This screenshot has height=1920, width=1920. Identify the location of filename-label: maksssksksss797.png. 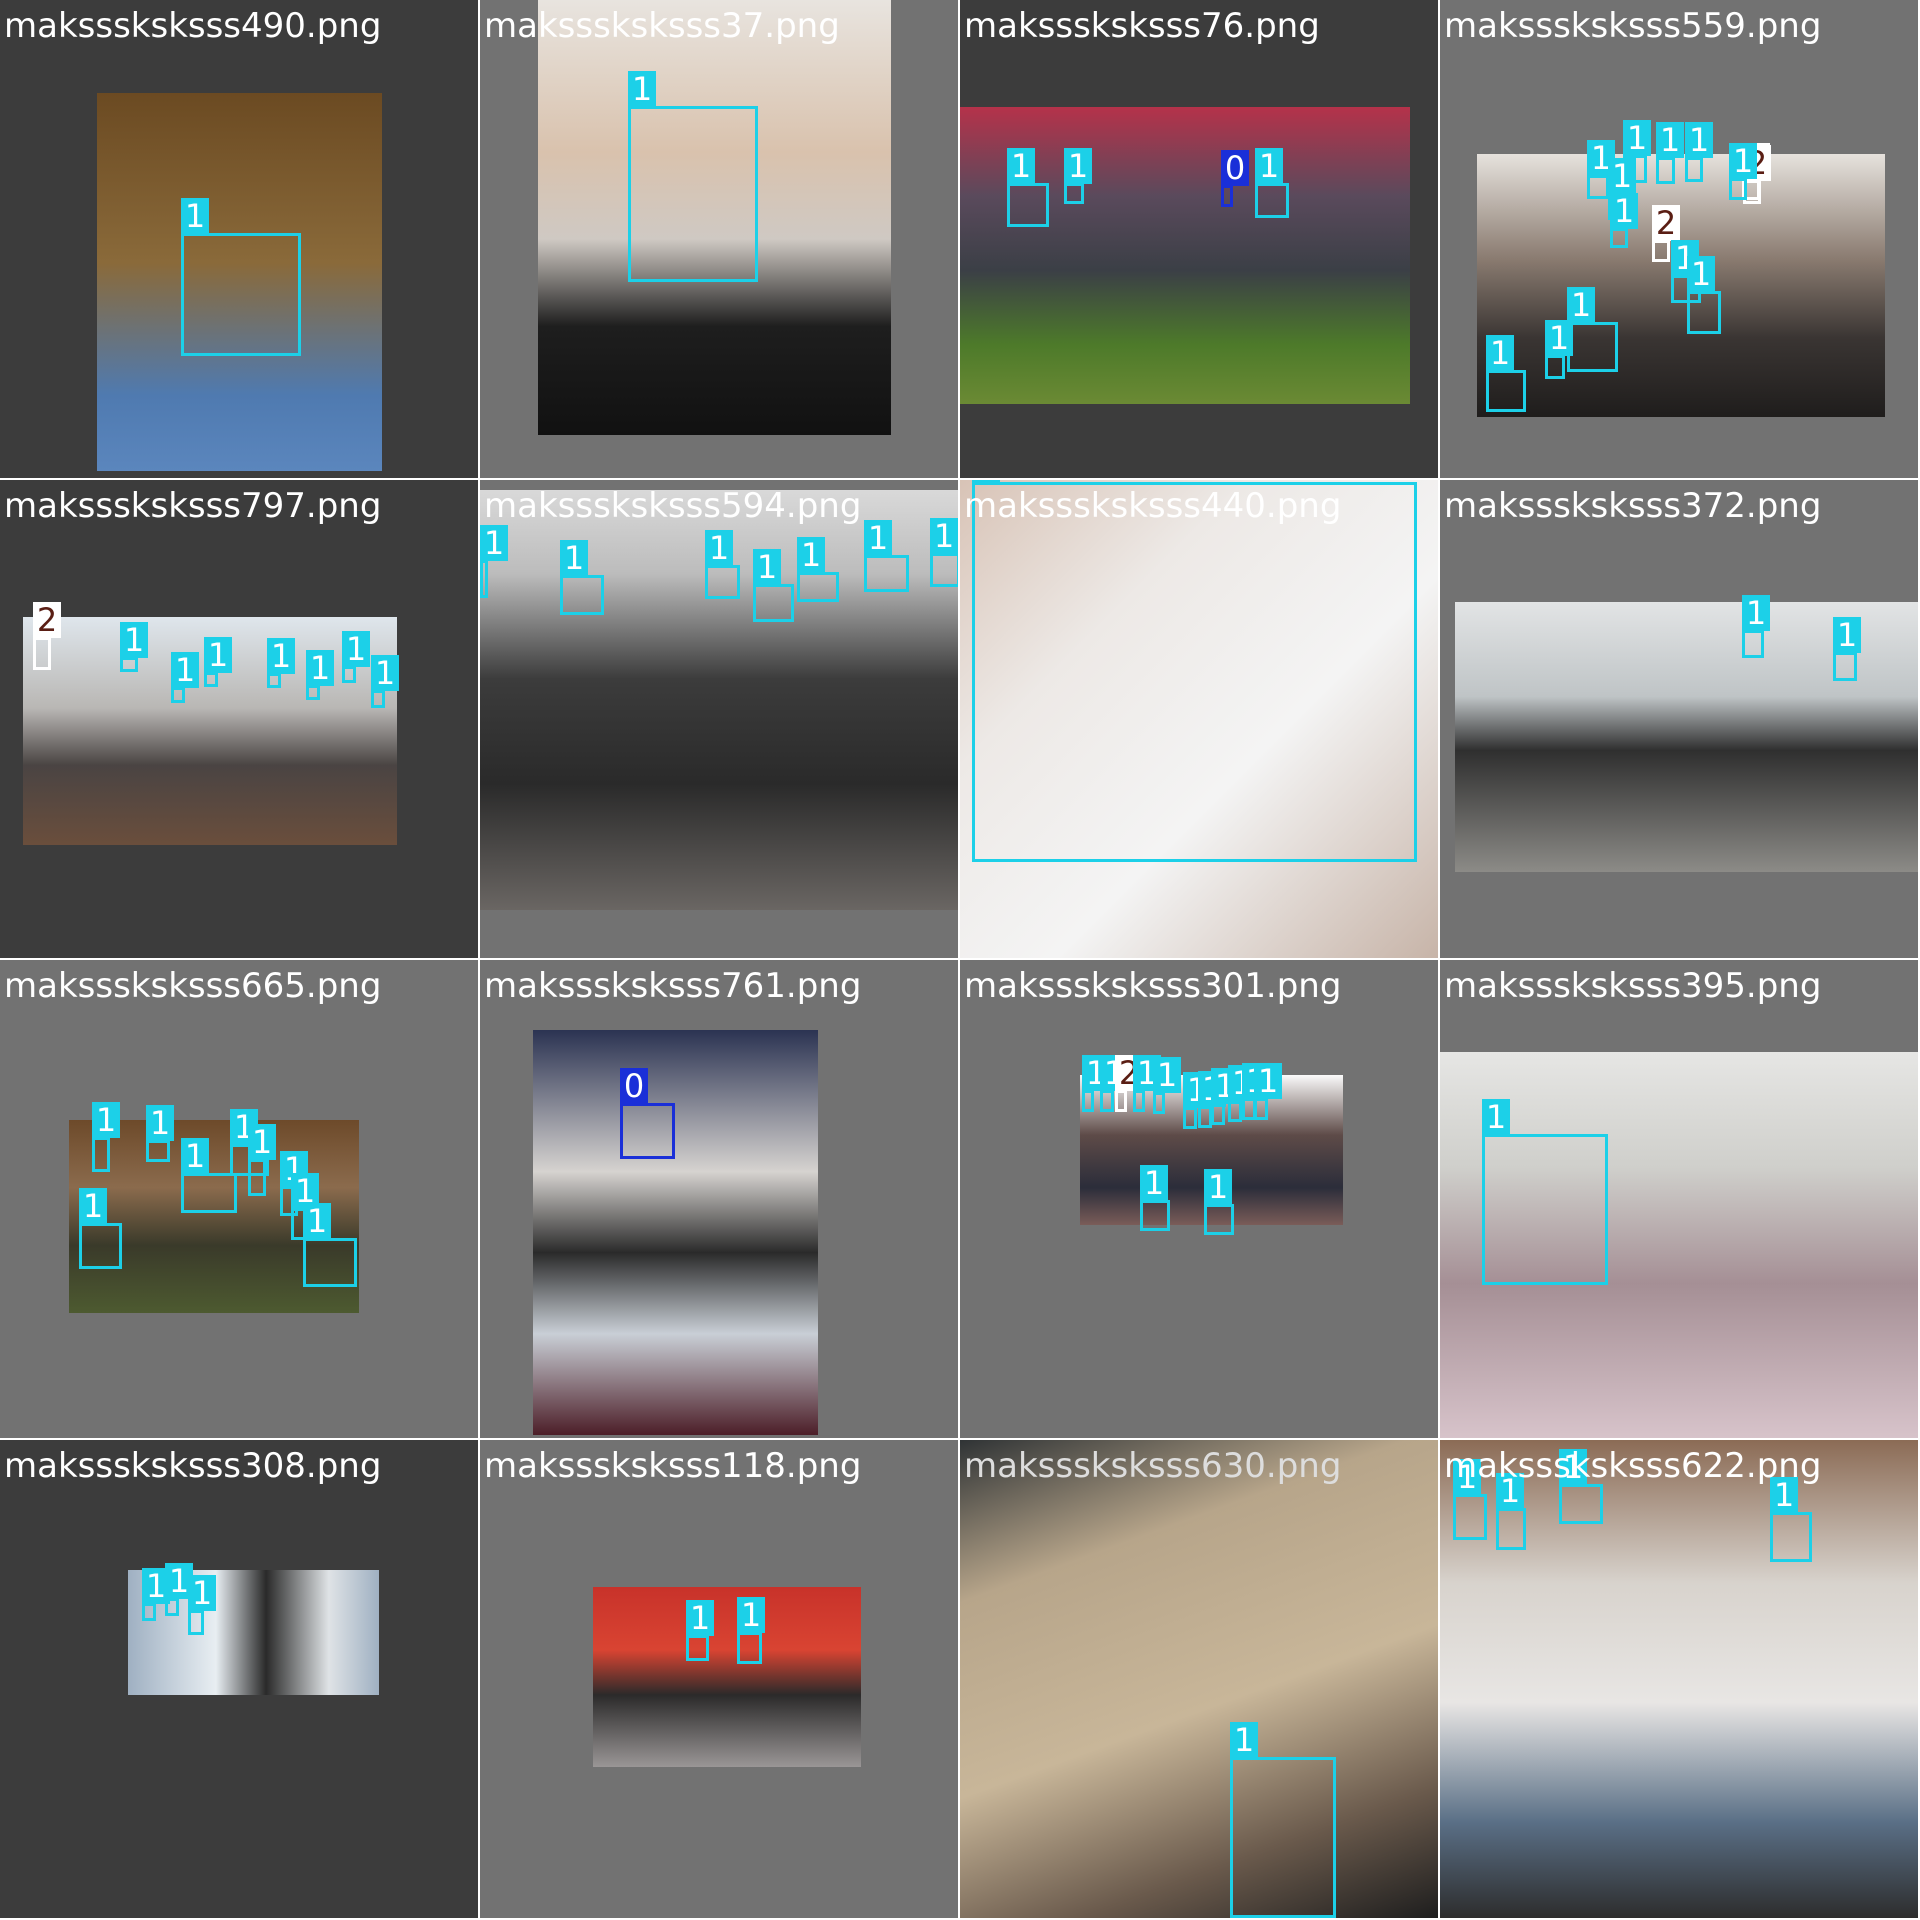
(193, 506).